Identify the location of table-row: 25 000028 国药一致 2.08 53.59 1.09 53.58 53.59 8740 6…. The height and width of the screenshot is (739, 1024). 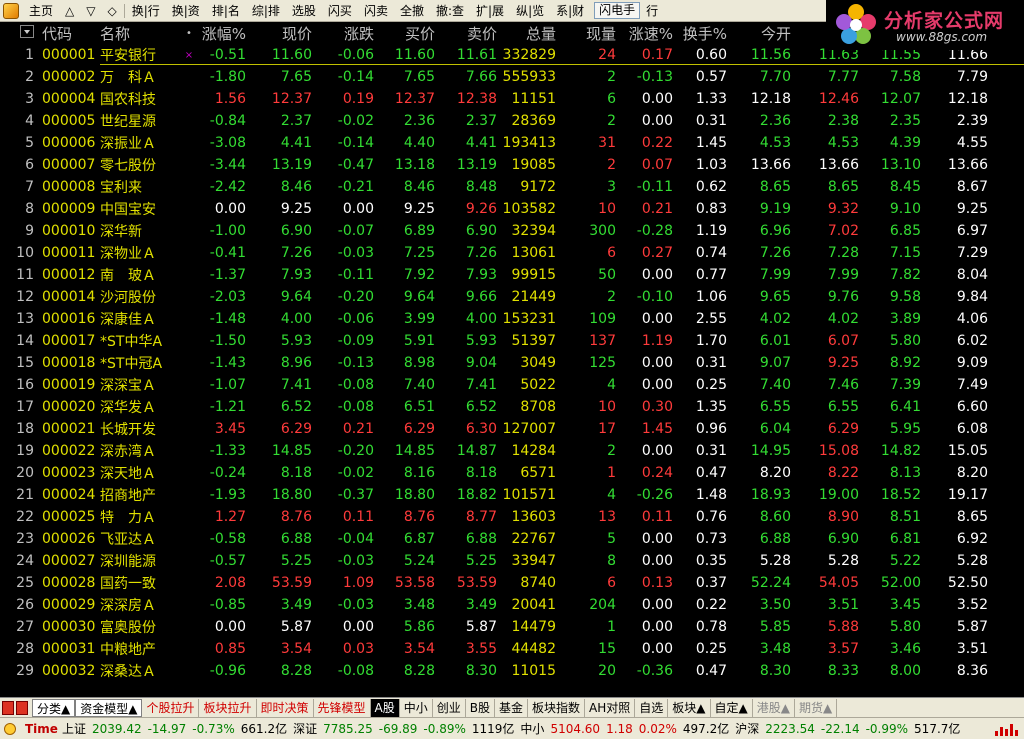
(512, 583).